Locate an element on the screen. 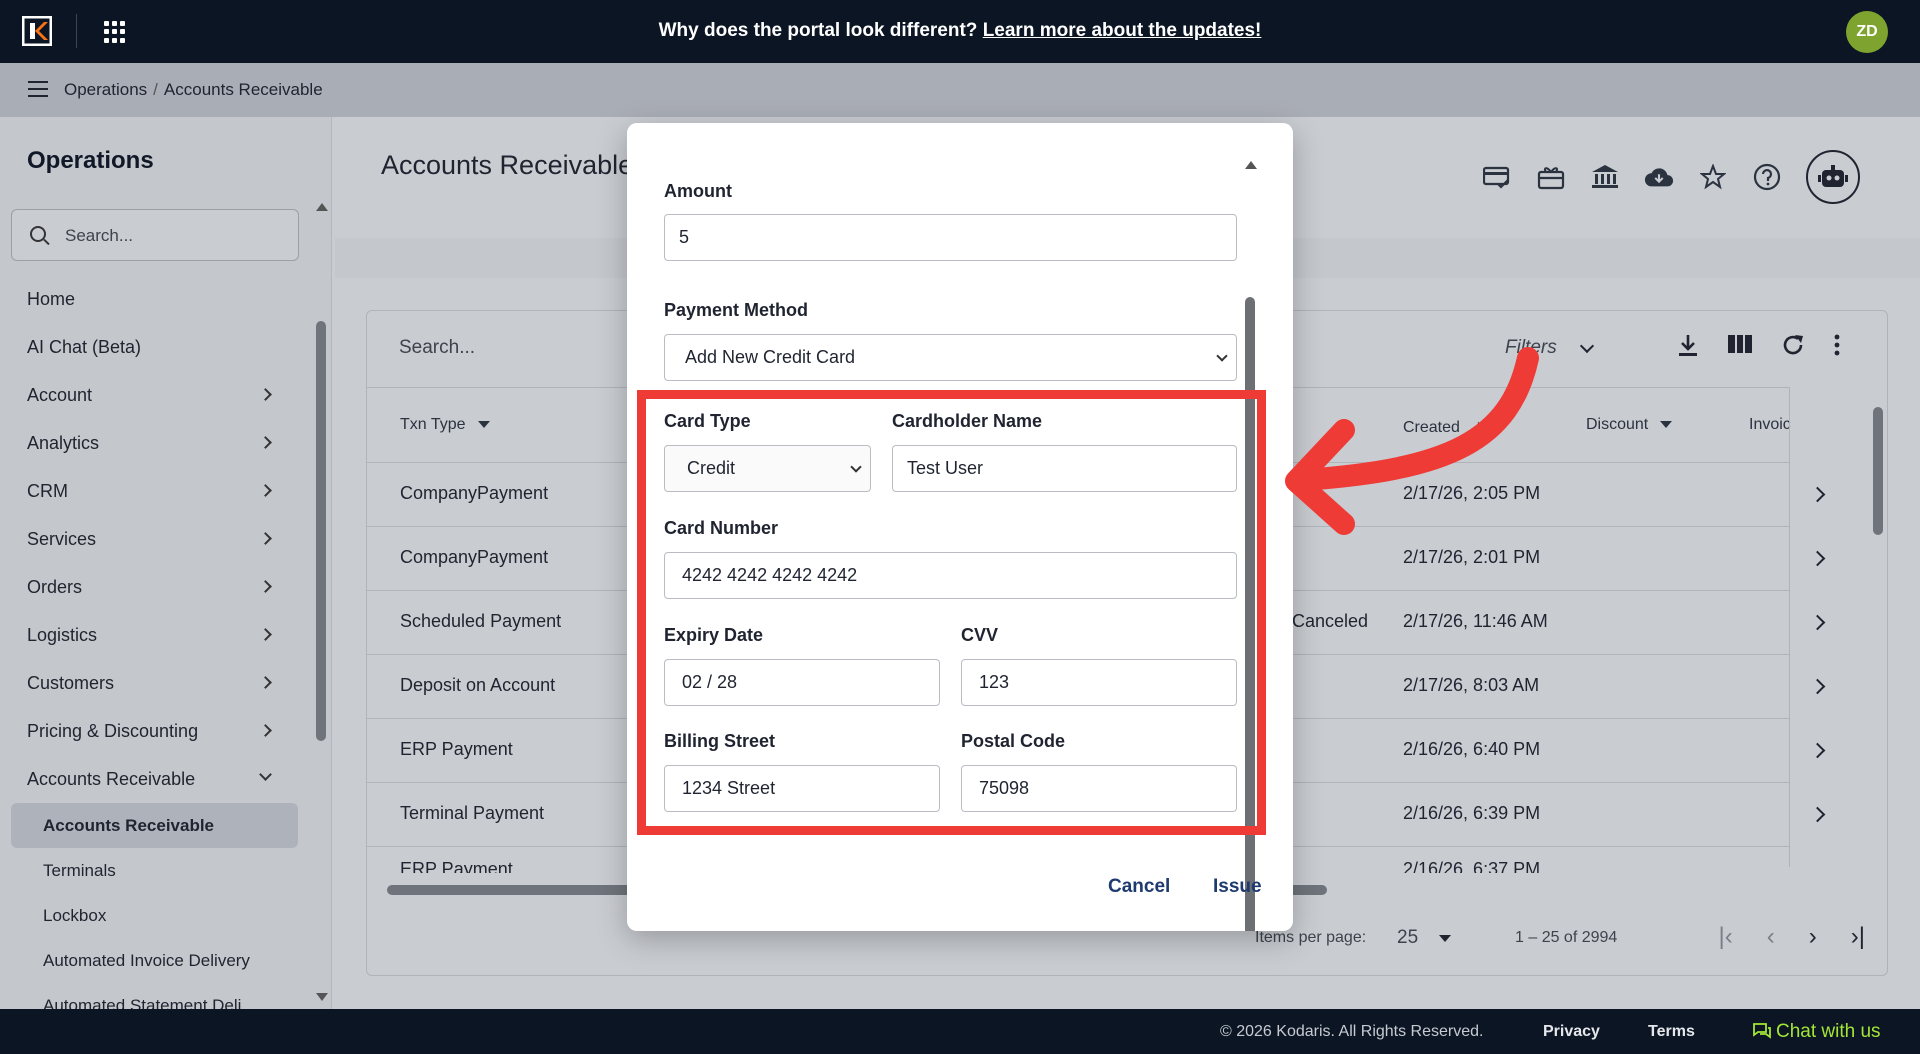 The width and height of the screenshot is (1920, 1054). sidebar-subitem-invoice-delivery: Automated Invoice Delivery is located at coordinates (155, 960).